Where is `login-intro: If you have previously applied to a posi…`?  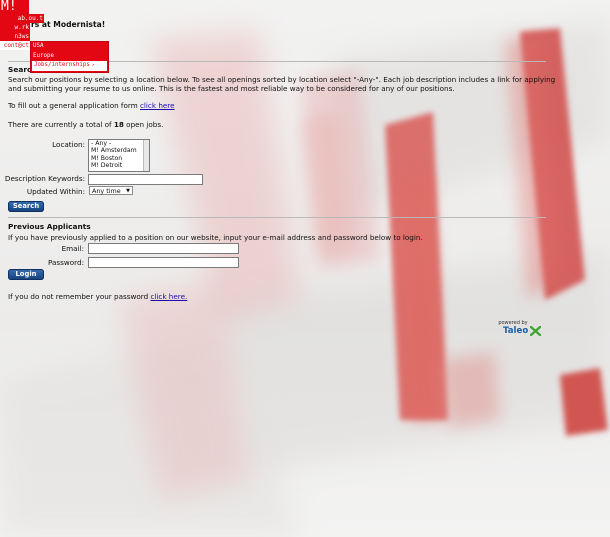 login-intro: If you have previously applied to a posi… is located at coordinates (215, 237).